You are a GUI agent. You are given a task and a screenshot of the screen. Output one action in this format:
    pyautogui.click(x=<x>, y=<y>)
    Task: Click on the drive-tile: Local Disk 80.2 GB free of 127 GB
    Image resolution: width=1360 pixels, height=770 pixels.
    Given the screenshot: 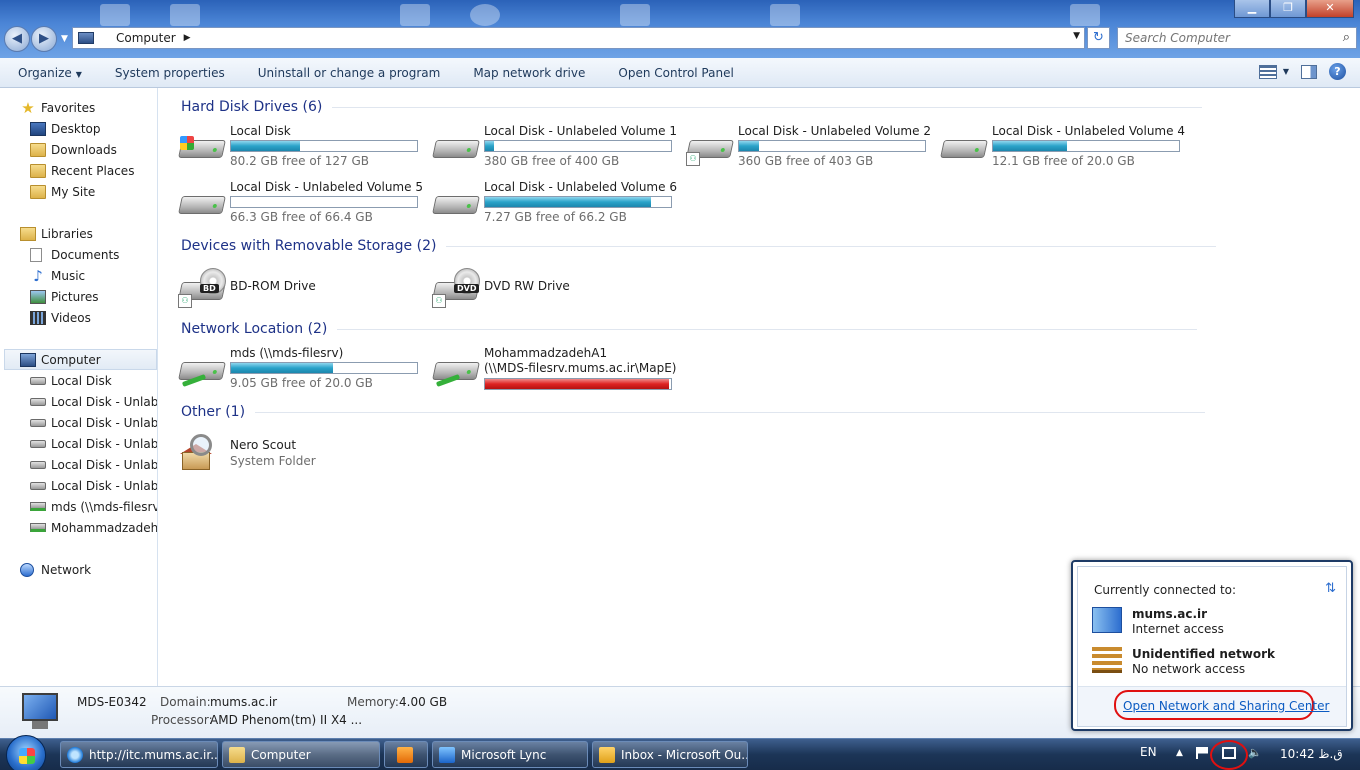 What is the action you would take?
    pyautogui.click(x=300, y=149)
    